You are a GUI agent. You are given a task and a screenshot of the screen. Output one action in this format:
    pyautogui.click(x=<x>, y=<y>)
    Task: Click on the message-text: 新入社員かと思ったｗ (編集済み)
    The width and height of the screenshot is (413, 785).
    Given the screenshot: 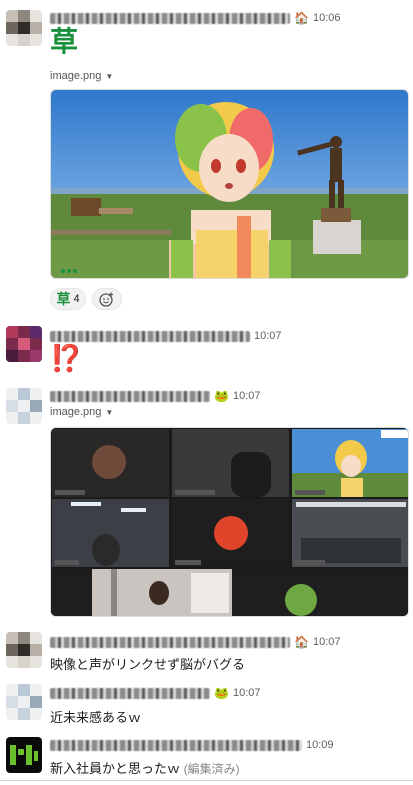 What is the action you would take?
    pyautogui.click(x=145, y=767)
    